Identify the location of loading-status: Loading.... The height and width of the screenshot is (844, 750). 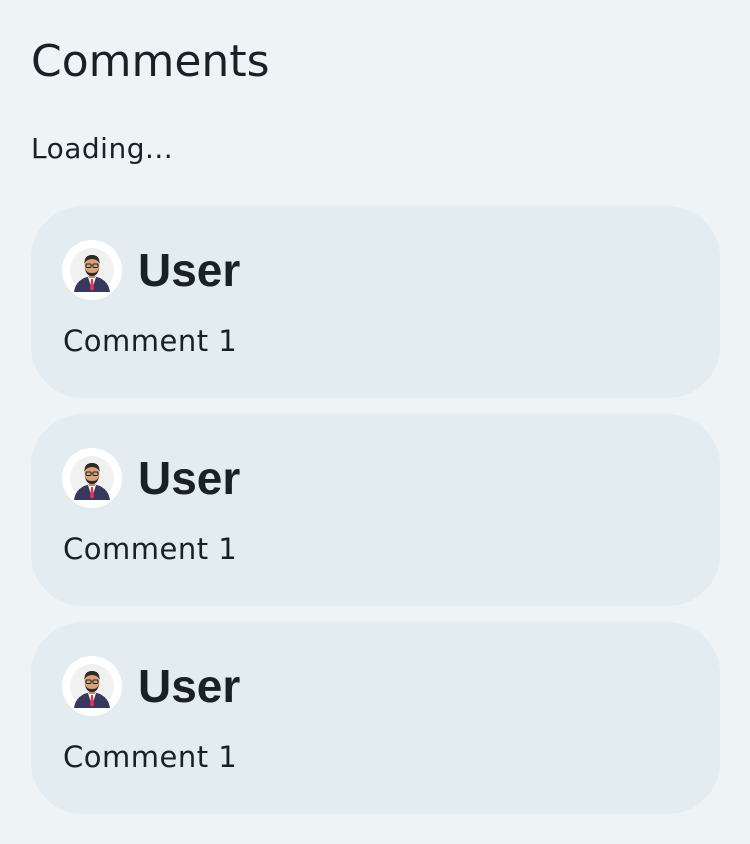
(102, 148).